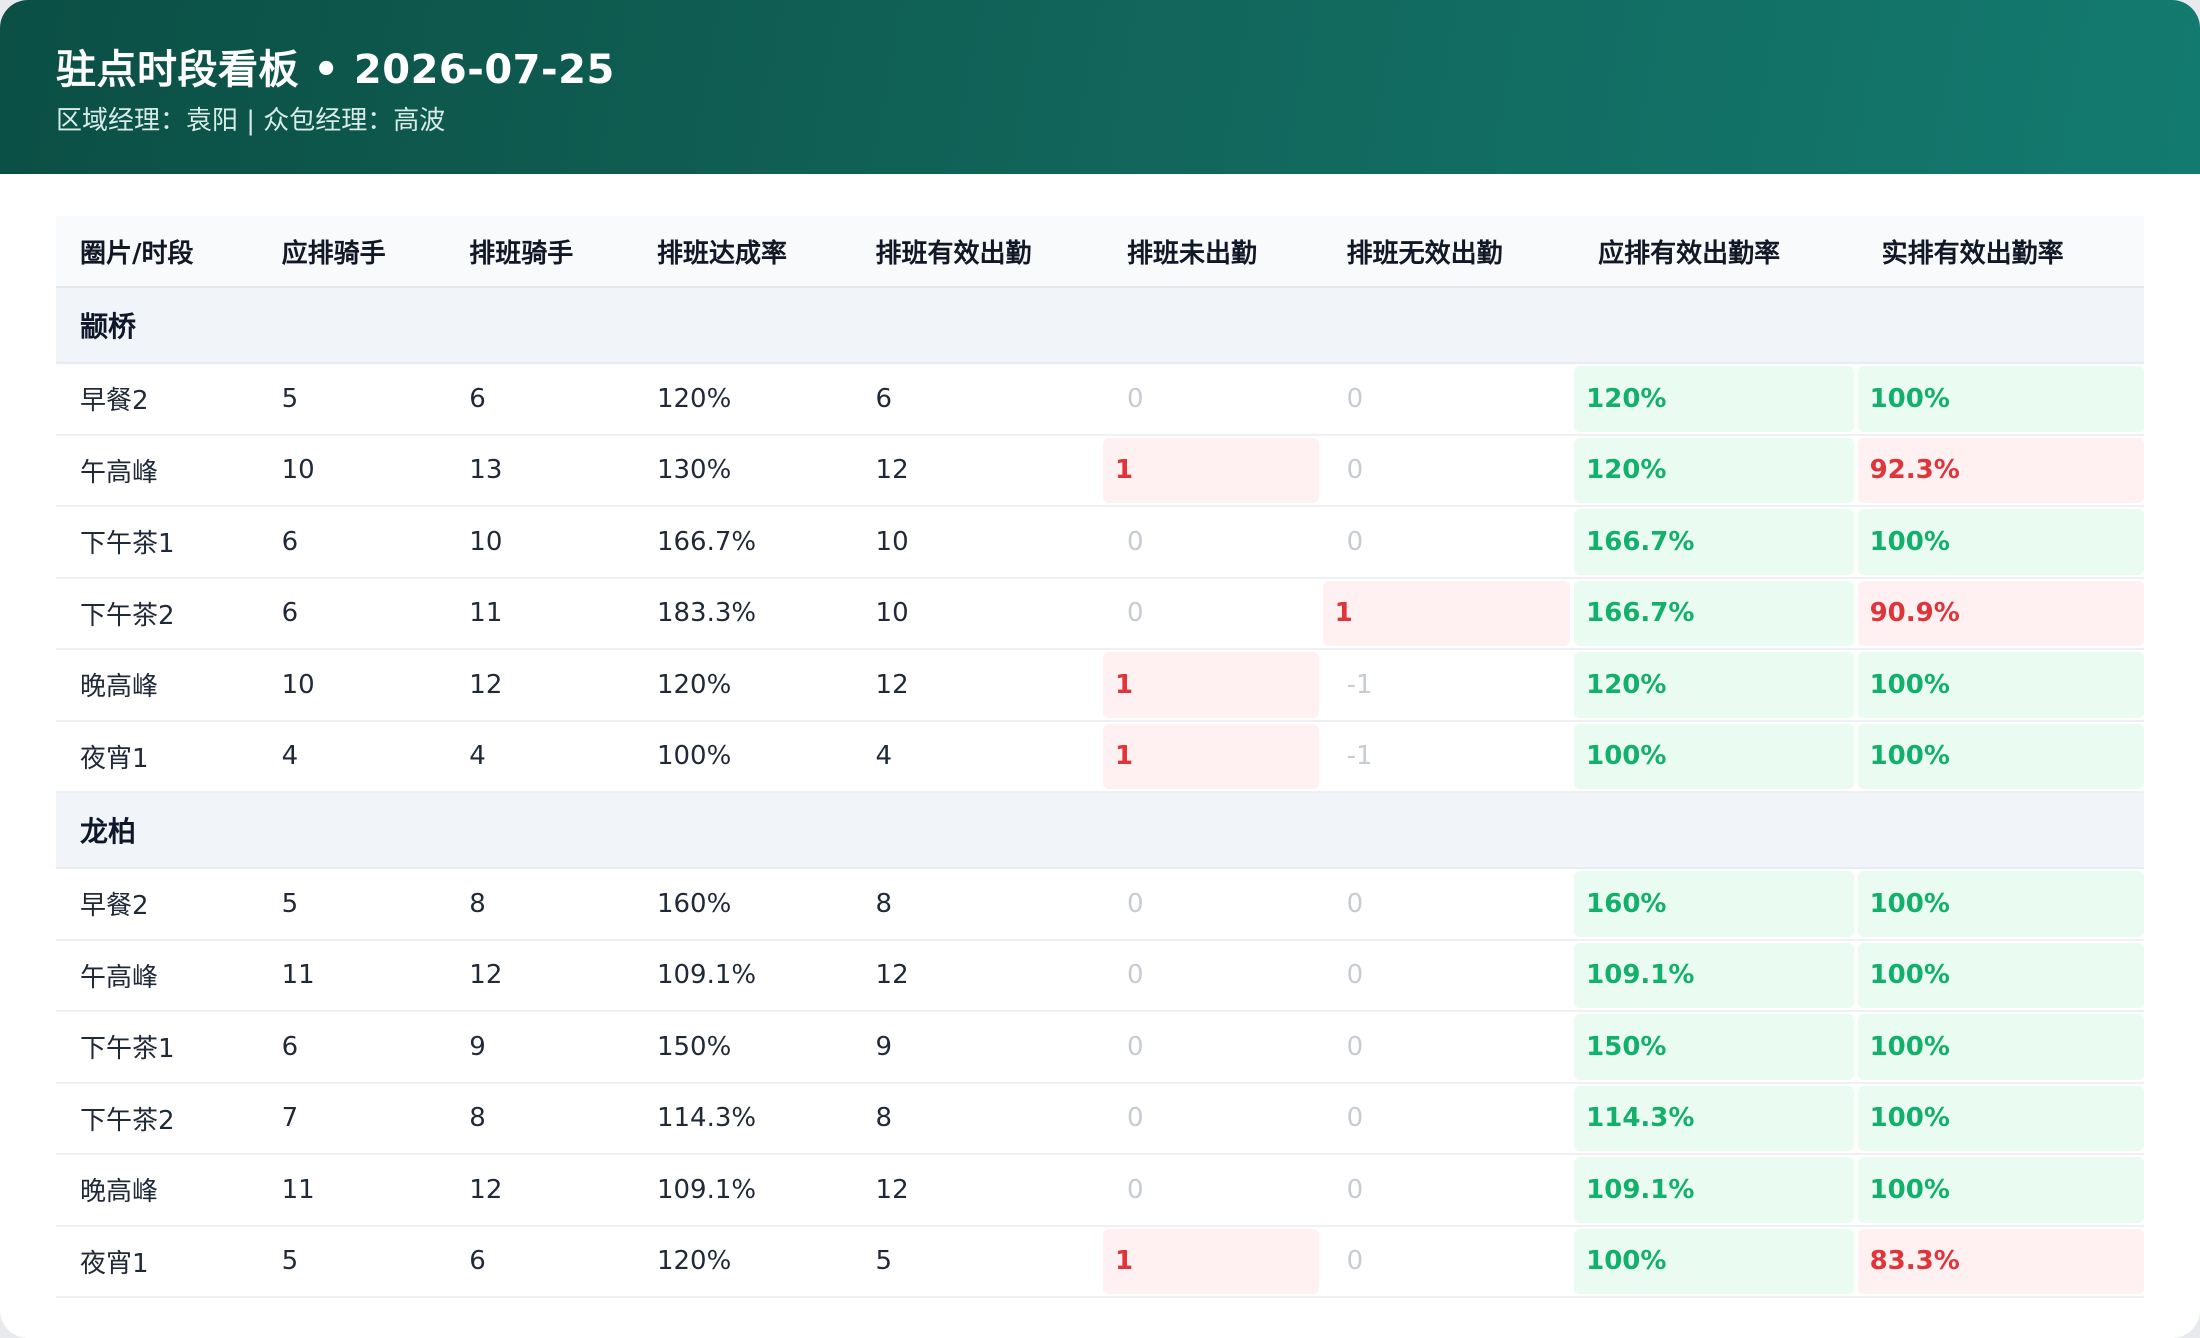 The image size is (2200, 1338). I want to click on dashboard-header: 驻点时段看板 • 2026-07-25 区域经理：袁阳 | 众包经理：高波, so click(1100, 87).